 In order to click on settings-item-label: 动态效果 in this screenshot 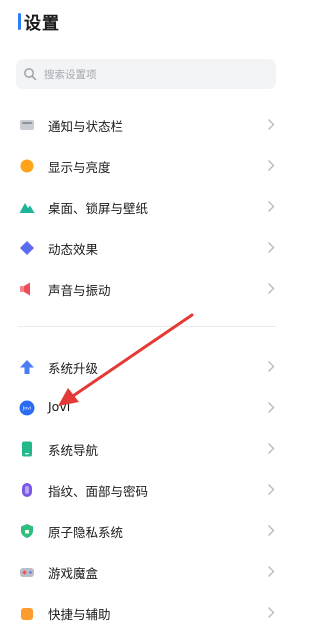, I will do `click(73, 249)`.